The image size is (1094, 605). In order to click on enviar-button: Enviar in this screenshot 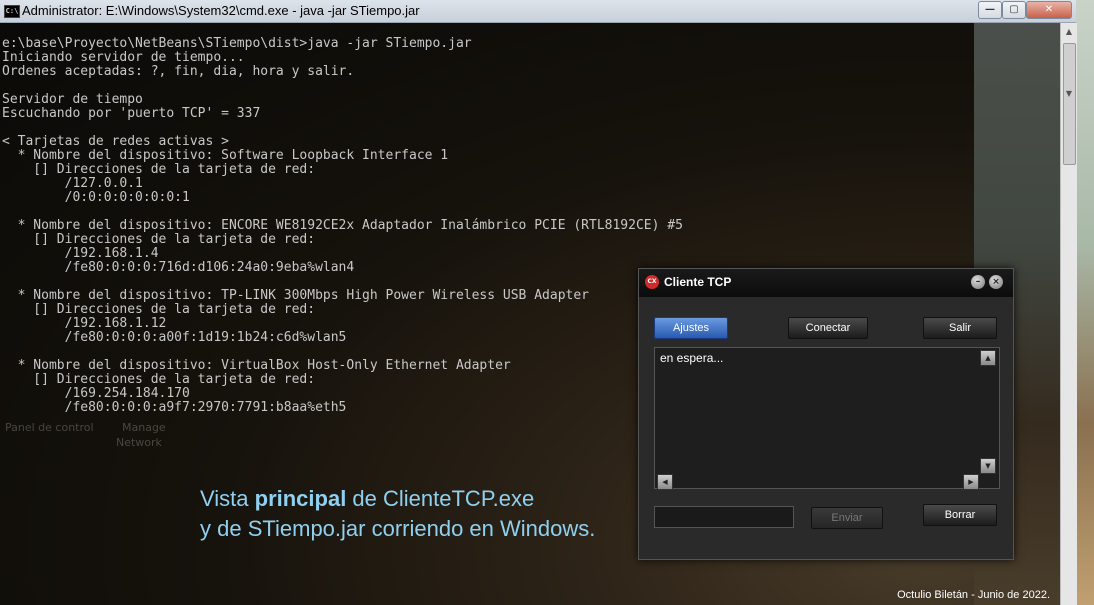, I will do `click(847, 518)`.